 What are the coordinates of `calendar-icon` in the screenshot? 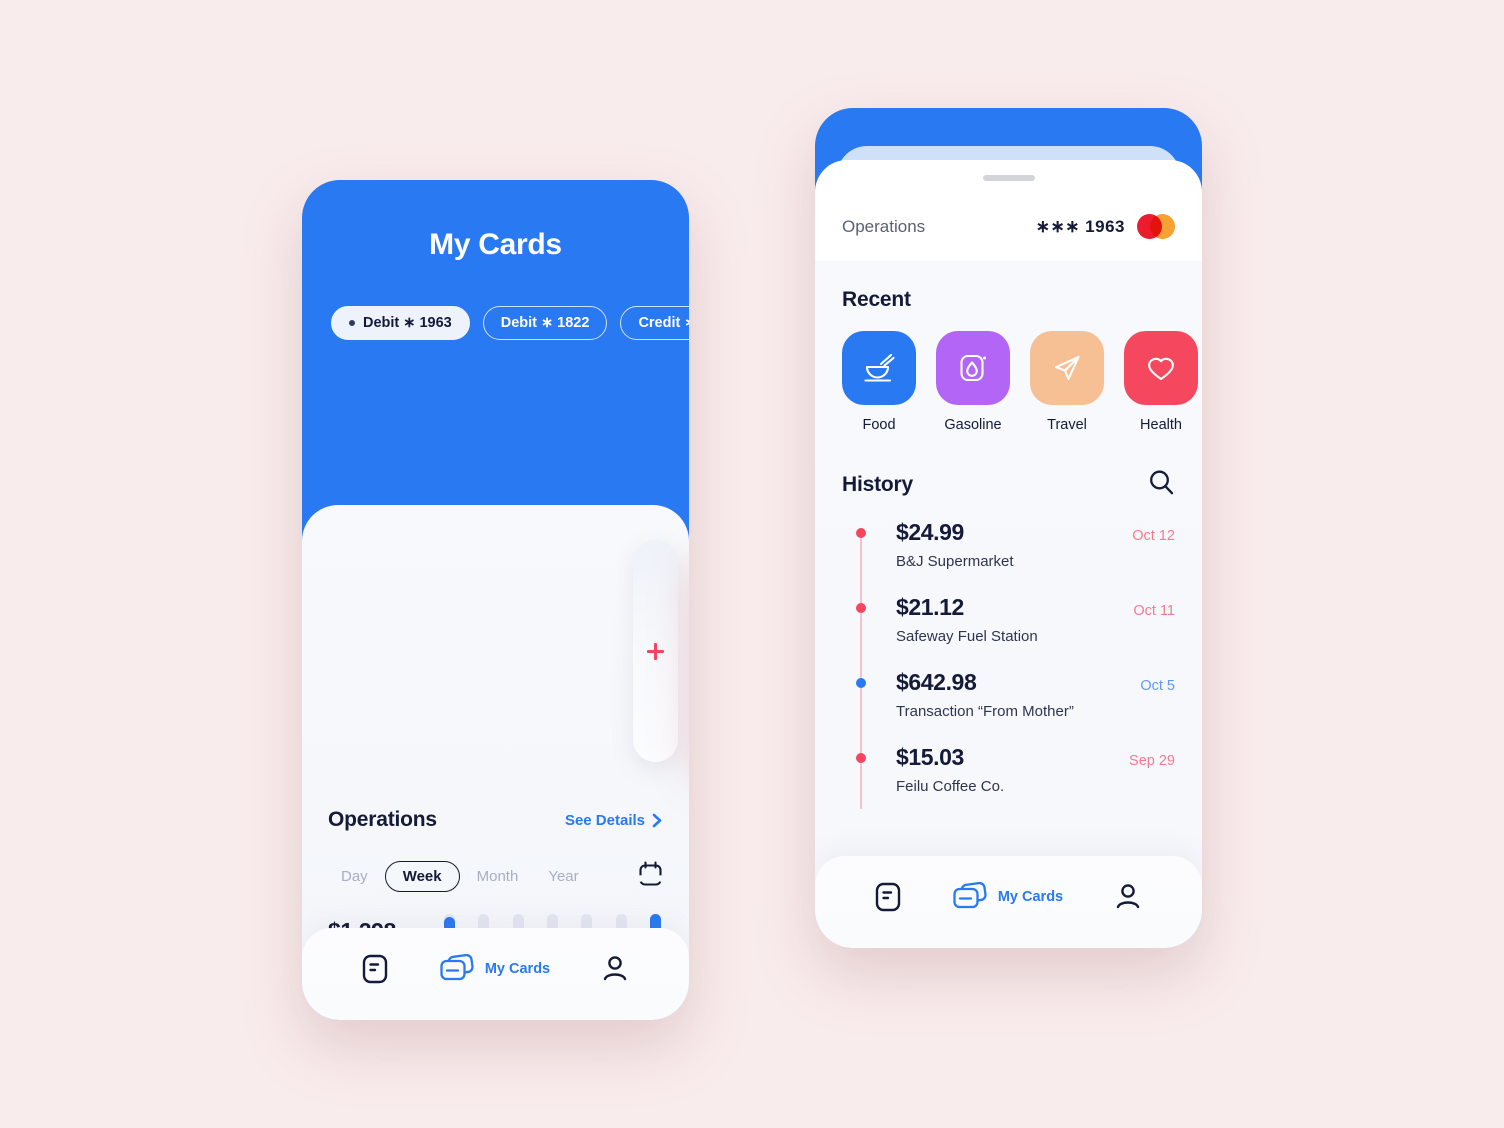 It's located at (650, 873).